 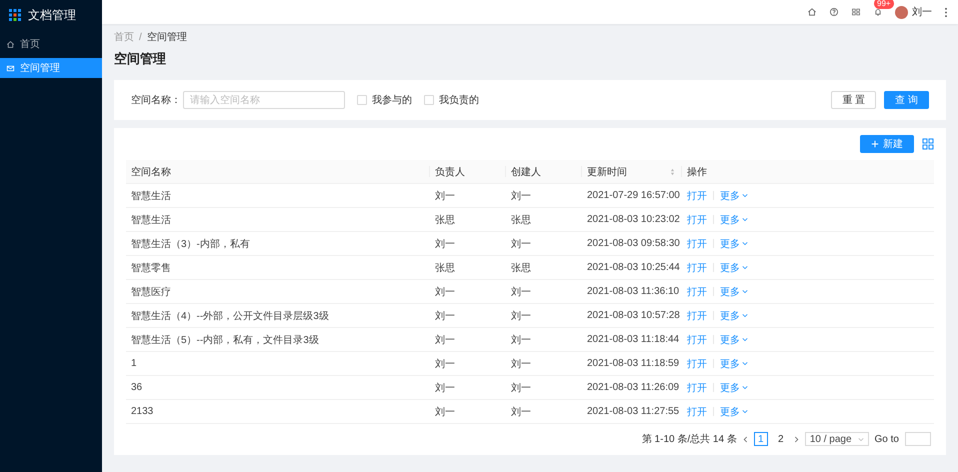 I want to click on plus-icon, so click(x=875, y=144).